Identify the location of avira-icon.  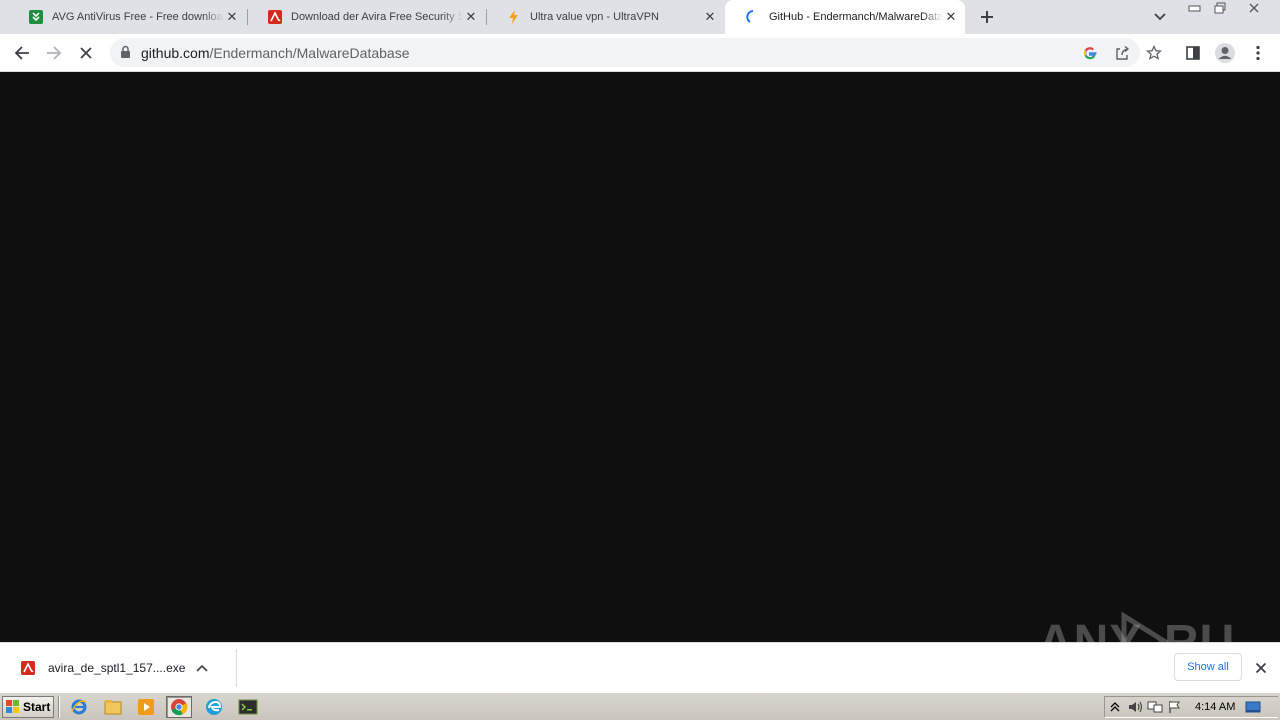
(275, 17).